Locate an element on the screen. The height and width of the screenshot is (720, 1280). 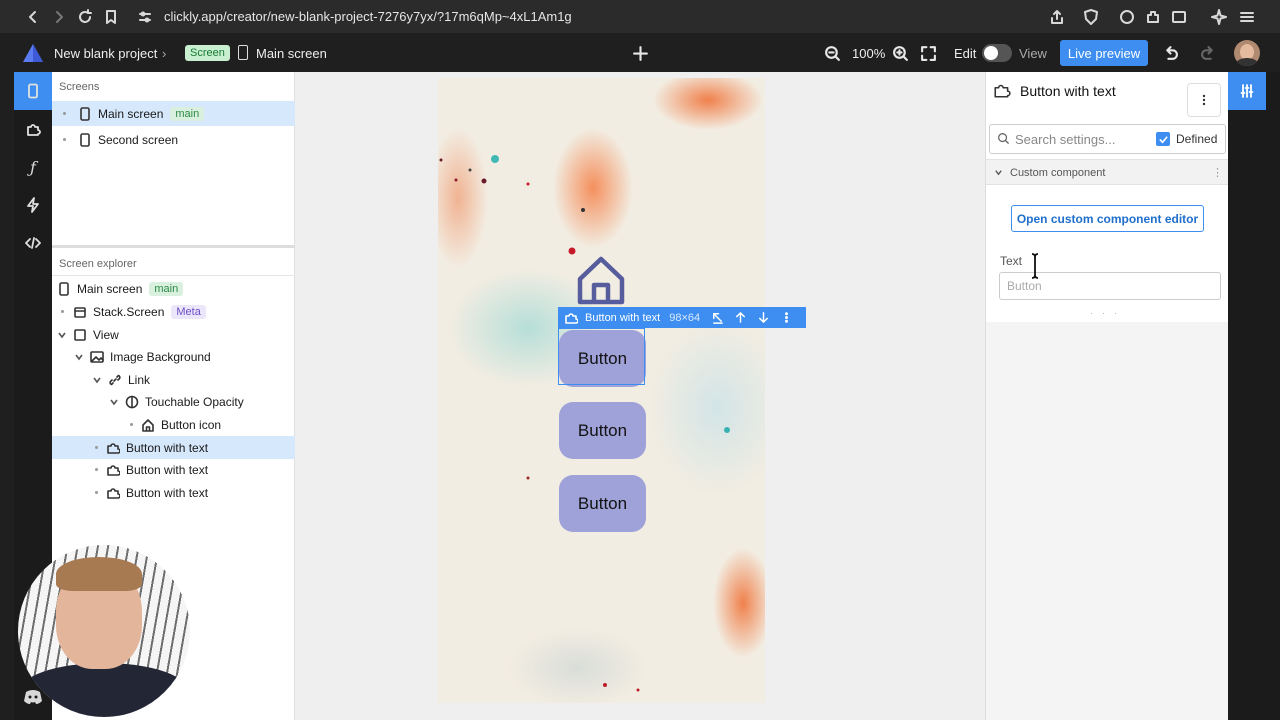
project-name: New blank project is located at coordinates (105, 53).